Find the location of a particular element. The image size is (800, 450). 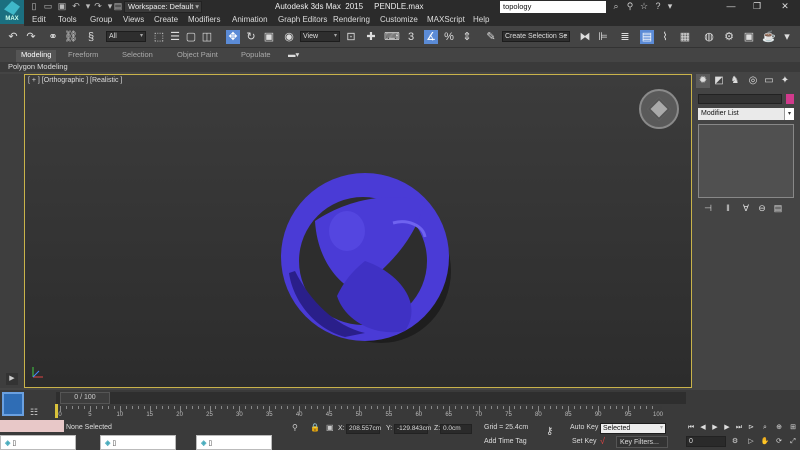

display-tab-icon: ▭ is located at coordinates (769, 81).